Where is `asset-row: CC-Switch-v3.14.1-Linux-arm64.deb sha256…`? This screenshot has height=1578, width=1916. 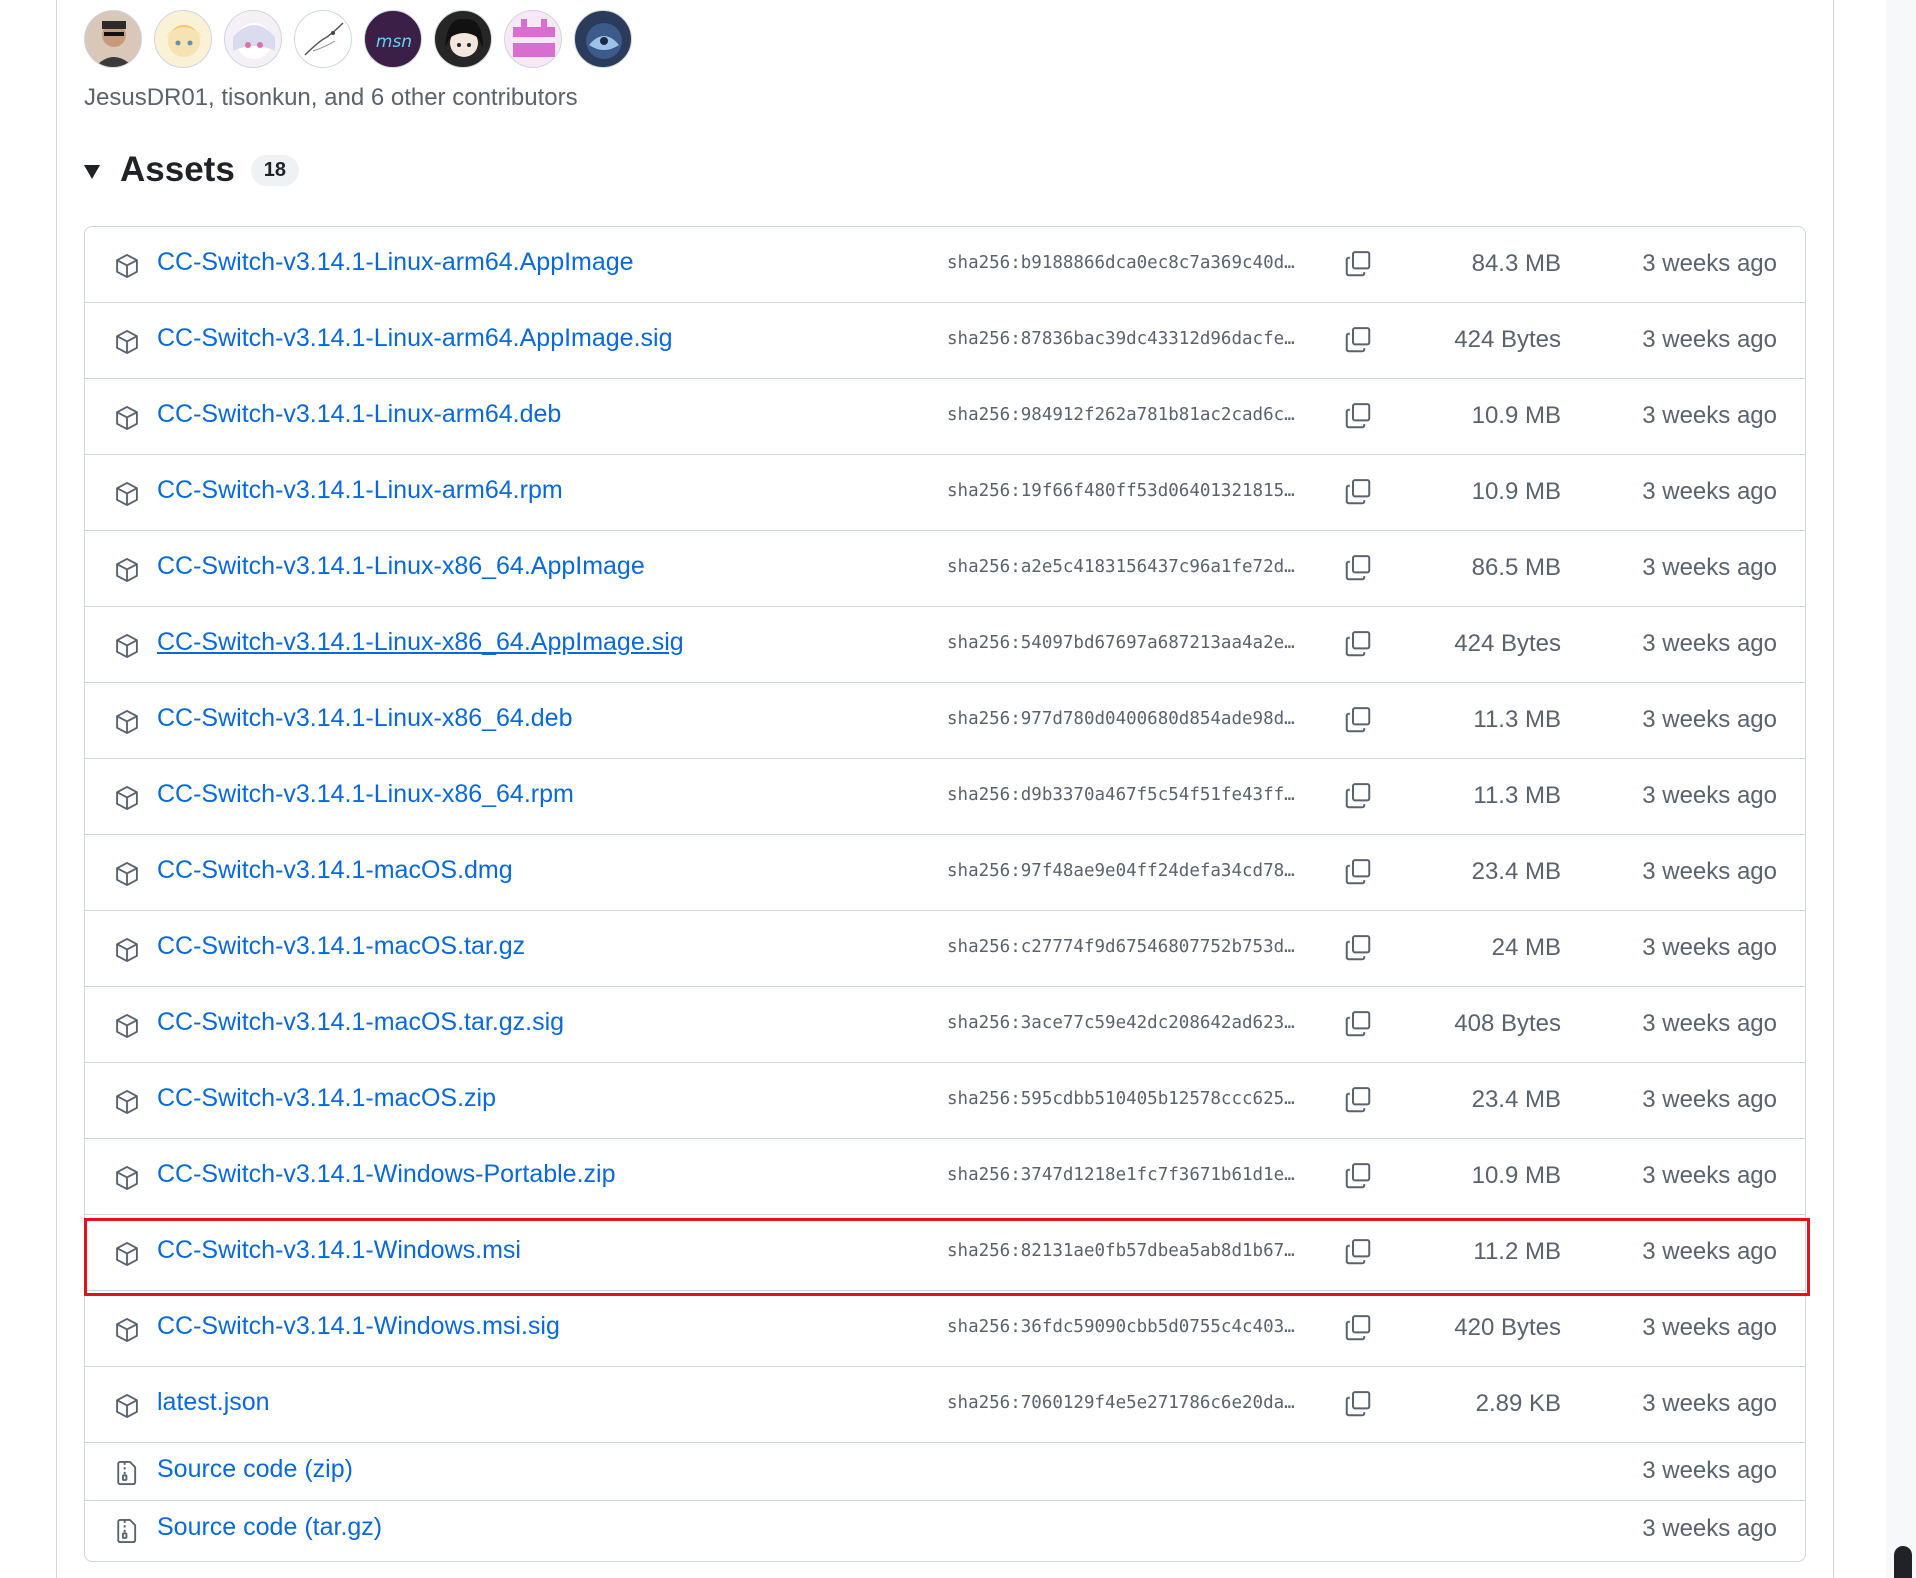
asset-row: CC-Switch-v3.14.1-Linux-arm64.deb sha256… is located at coordinates (945, 417).